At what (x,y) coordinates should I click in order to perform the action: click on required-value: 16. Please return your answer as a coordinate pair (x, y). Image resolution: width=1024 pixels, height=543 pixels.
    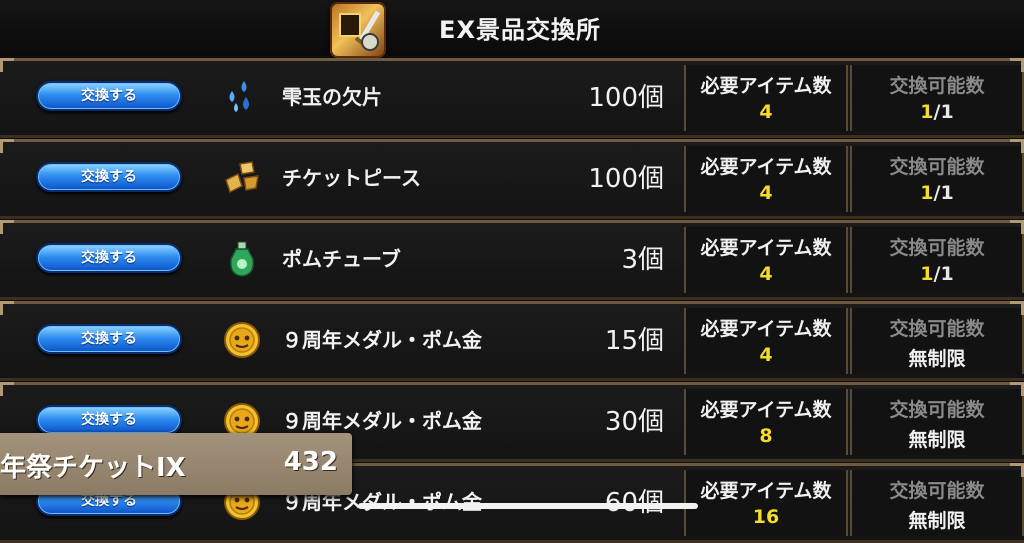
    Looking at the image, I should click on (766, 517).